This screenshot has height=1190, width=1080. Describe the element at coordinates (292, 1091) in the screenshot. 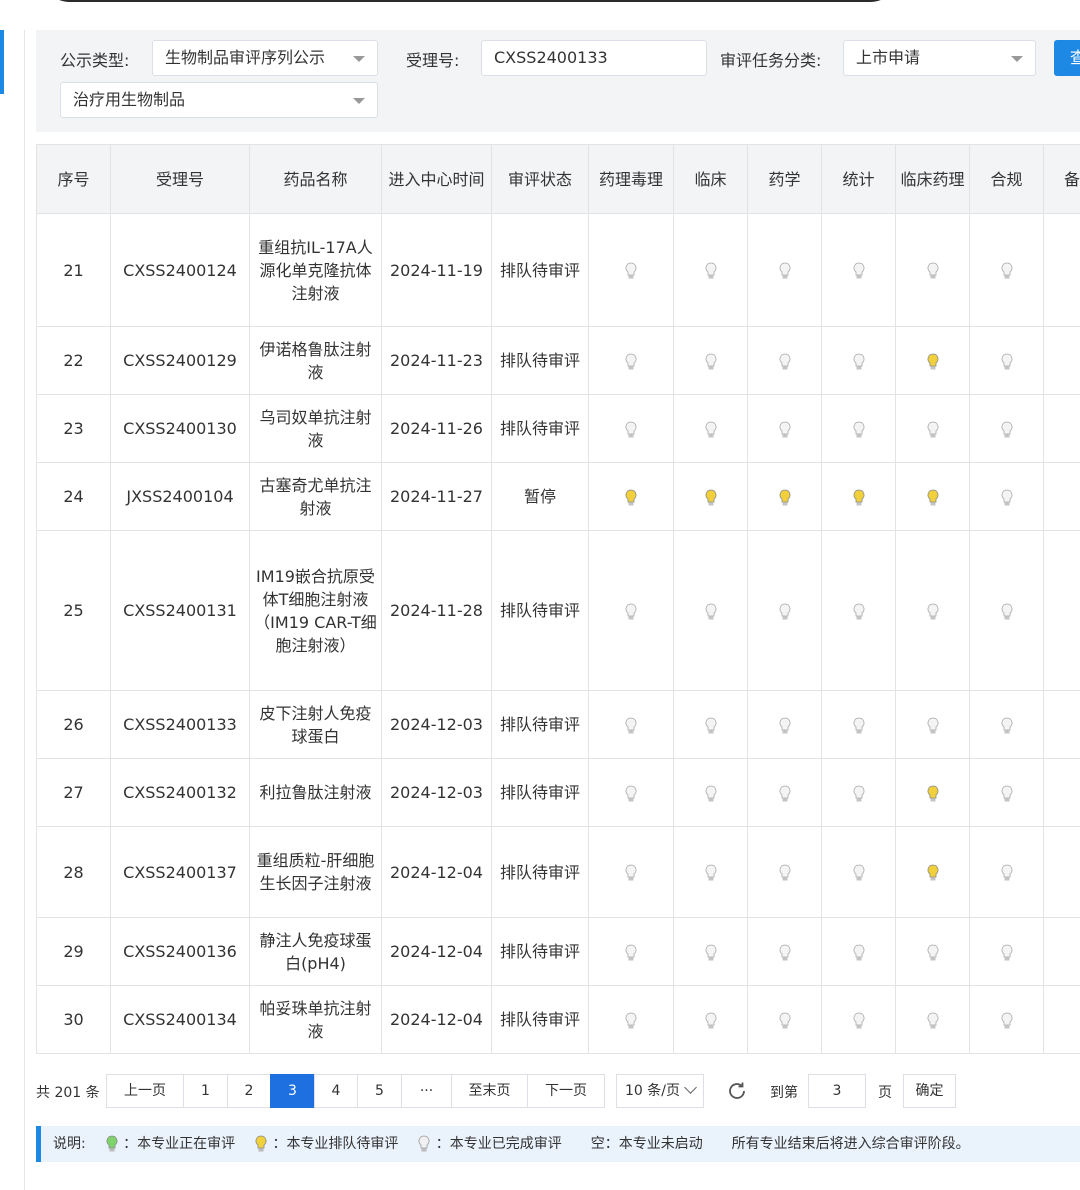

I see `page-button-active: 3` at that location.